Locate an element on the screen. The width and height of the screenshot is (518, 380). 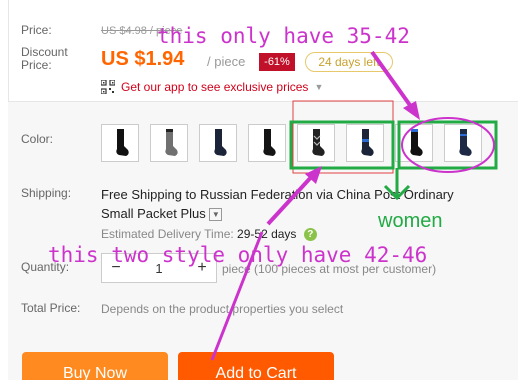
purple-arrowhead is located at coordinates (411, 110).